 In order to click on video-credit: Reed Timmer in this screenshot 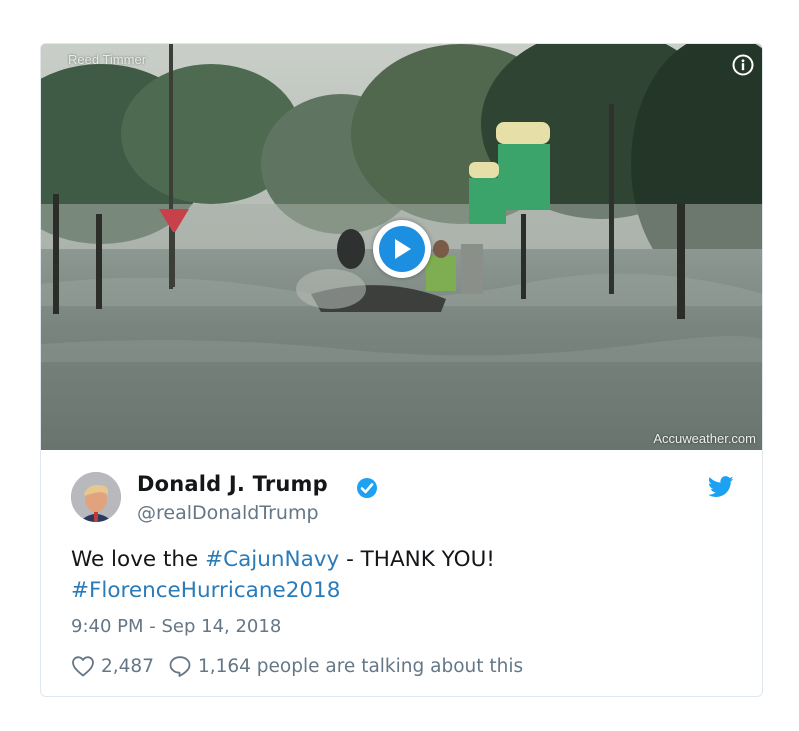, I will do `click(107, 59)`.